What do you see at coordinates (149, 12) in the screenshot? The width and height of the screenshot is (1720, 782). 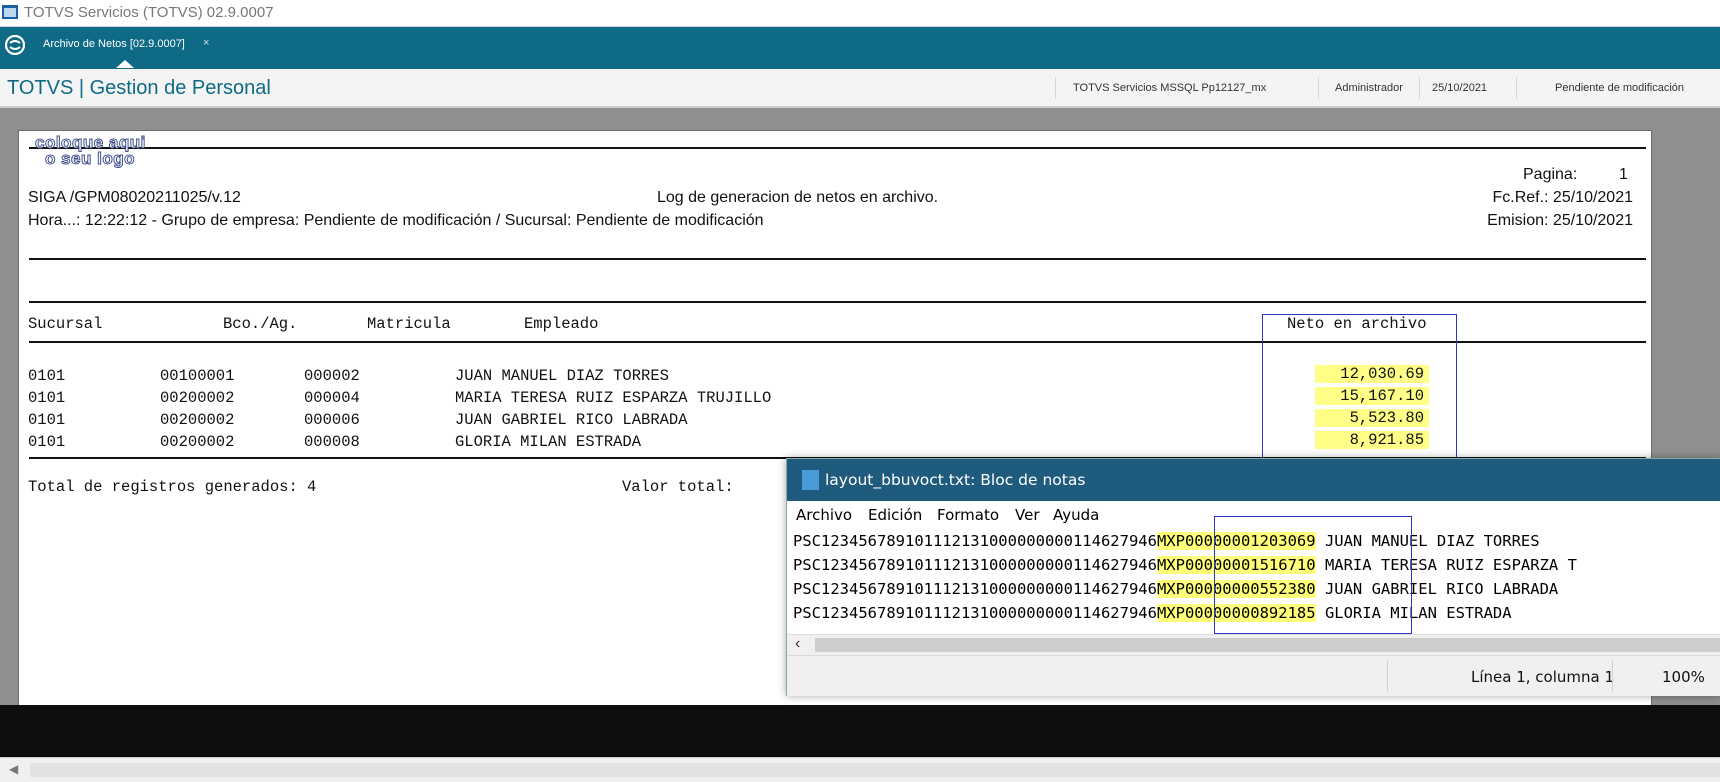 I see `window-title: TOTVS Servicios (TOTVS) 02.9.0007` at bounding box center [149, 12].